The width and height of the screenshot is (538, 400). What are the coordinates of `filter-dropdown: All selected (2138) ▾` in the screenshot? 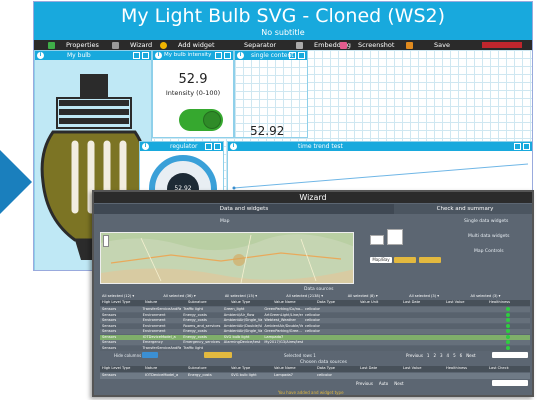 It's located at (314, 296).